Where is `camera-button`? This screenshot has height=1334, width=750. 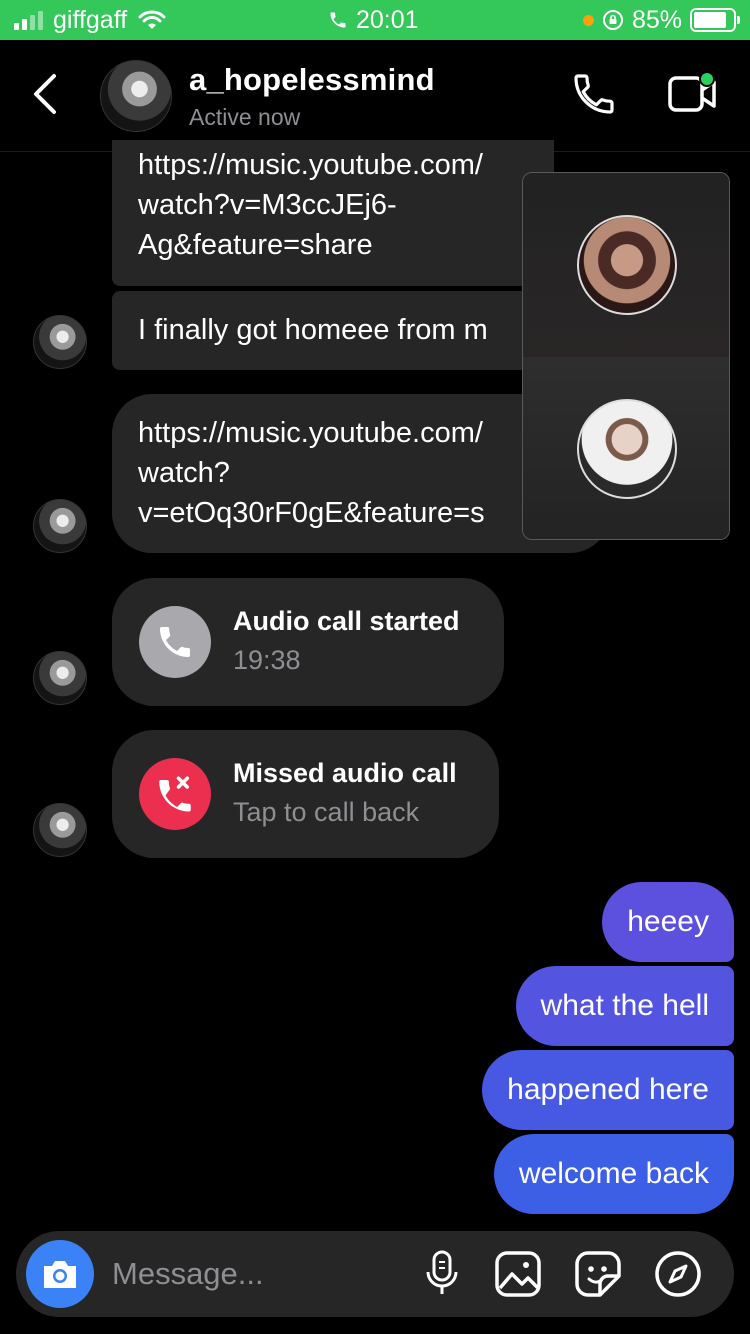
camera-button is located at coordinates (60, 1274).